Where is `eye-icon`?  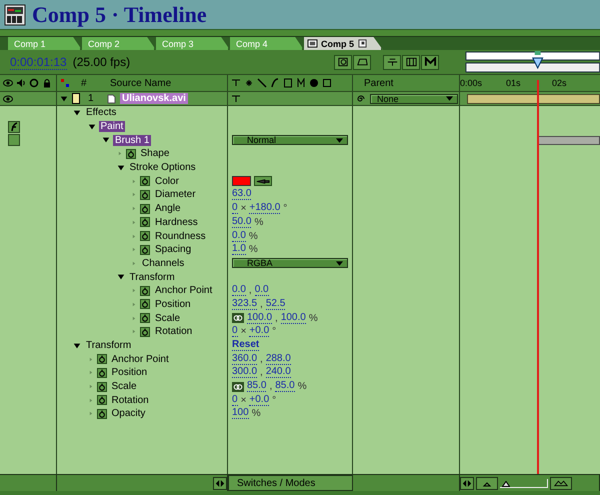
eye-icon is located at coordinates (8, 99).